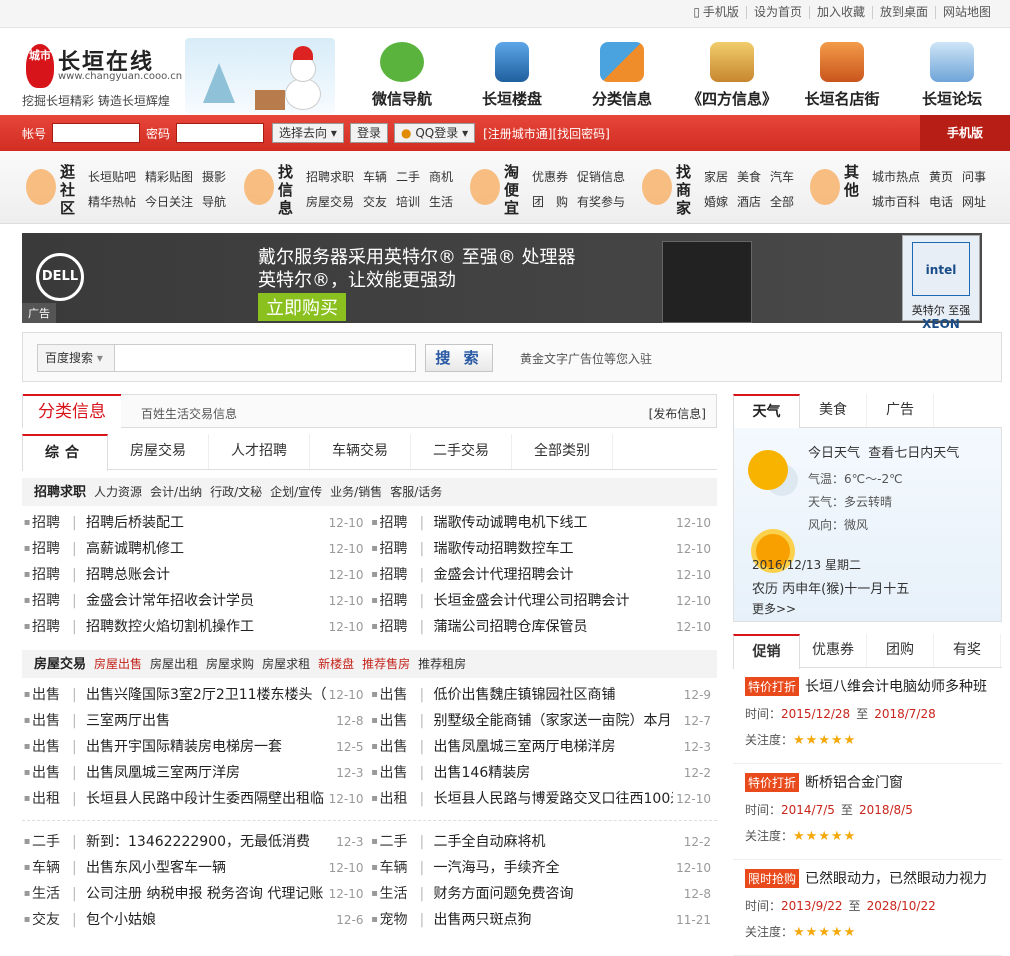  Describe the element at coordinates (220, 133) in the screenshot. I see `password-input` at that location.